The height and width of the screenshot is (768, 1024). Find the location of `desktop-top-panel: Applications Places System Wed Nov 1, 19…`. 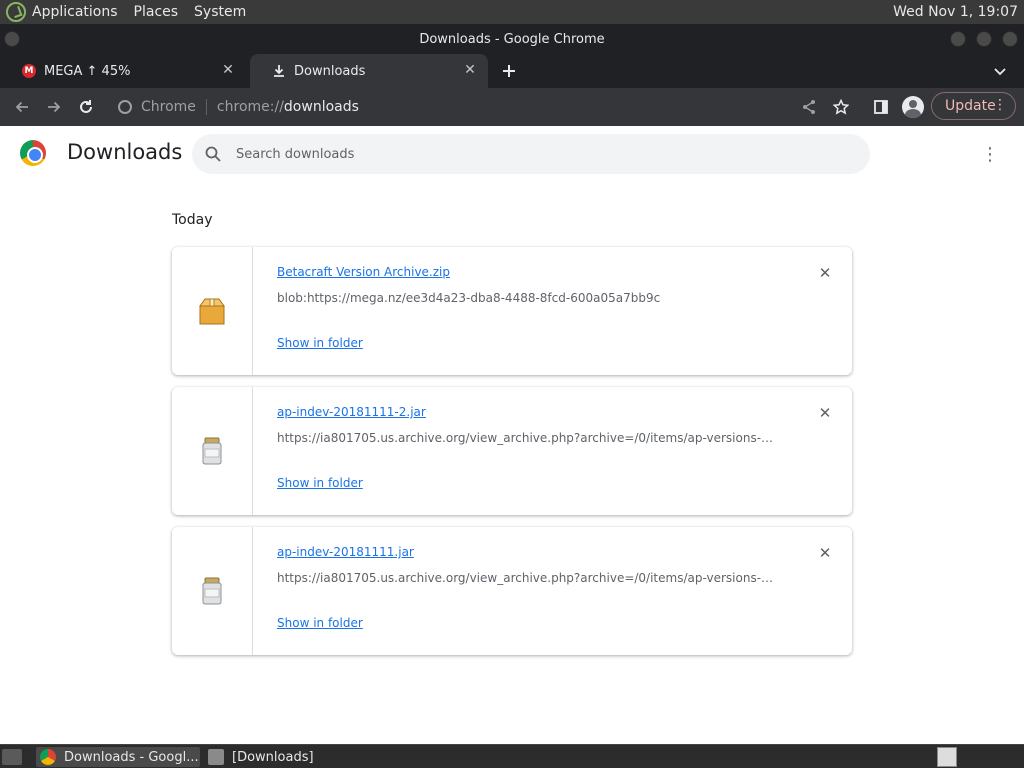

desktop-top-panel: Applications Places System Wed Nov 1, 19… is located at coordinates (512, 12).